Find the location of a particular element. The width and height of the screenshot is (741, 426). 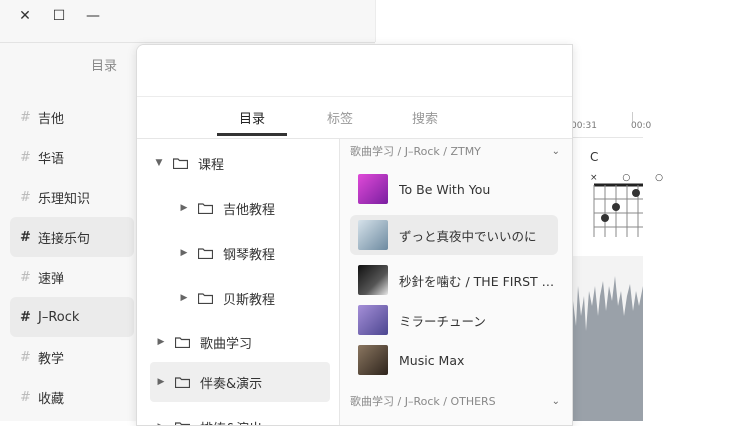

list-item: Music Max is located at coordinates (454, 360).